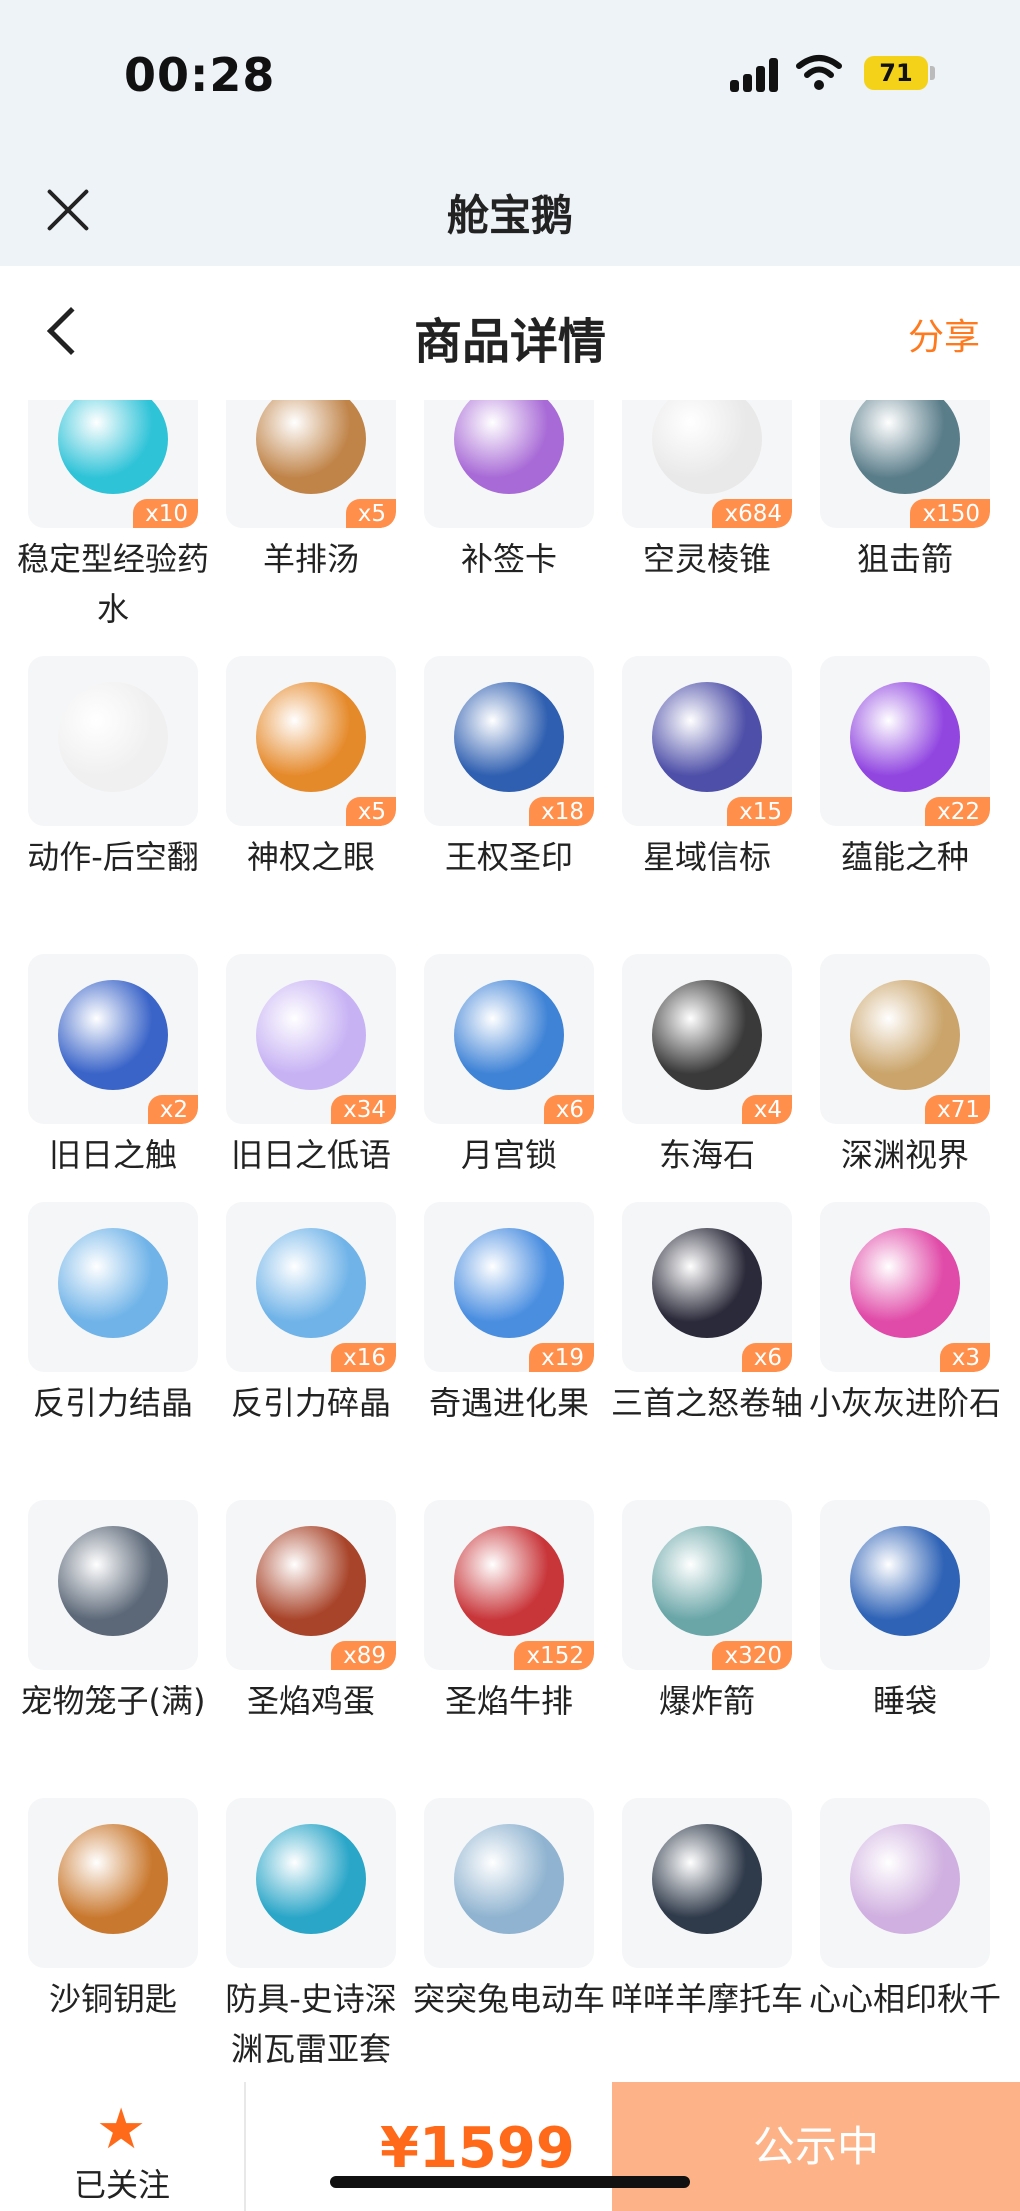  What do you see at coordinates (510, 2182) in the screenshot?
I see `home-indicator` at bounding box center [510, 2182].